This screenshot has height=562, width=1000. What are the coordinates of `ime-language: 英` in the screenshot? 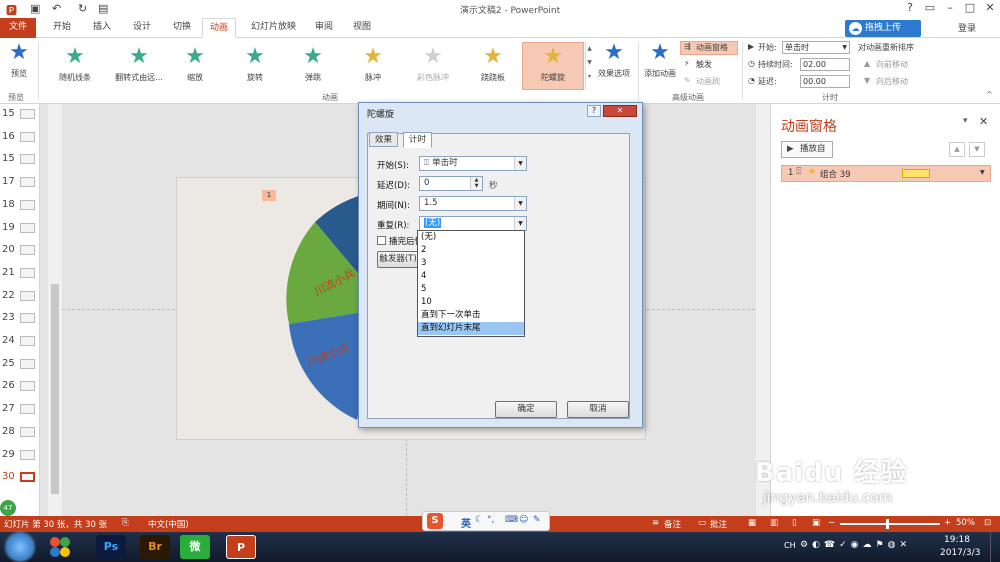 It's located at (466, 522).